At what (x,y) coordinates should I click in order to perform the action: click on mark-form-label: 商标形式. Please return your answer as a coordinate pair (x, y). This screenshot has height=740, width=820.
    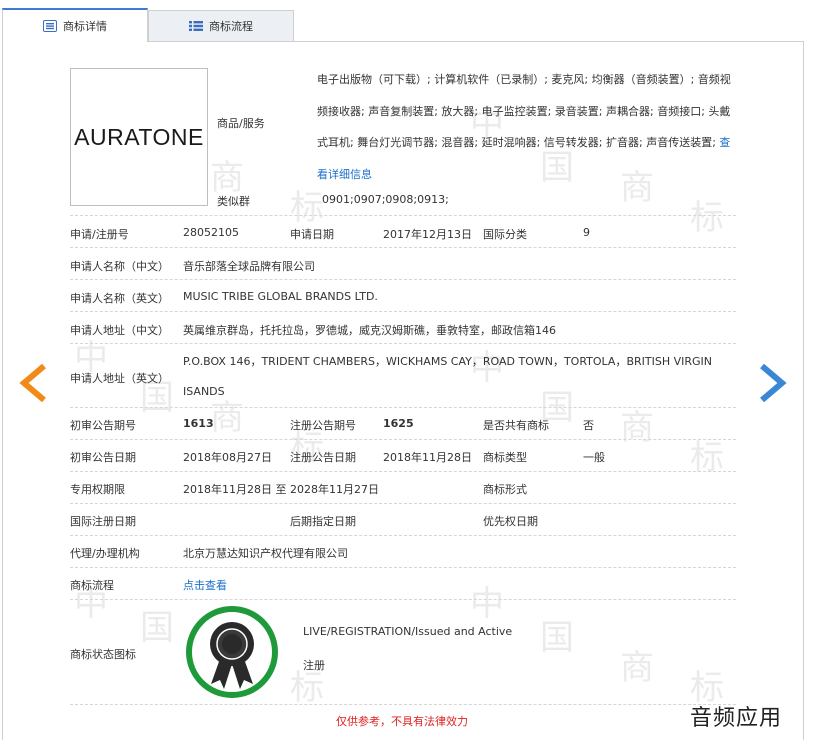
    Looking at the image, I should click on (505, 489).